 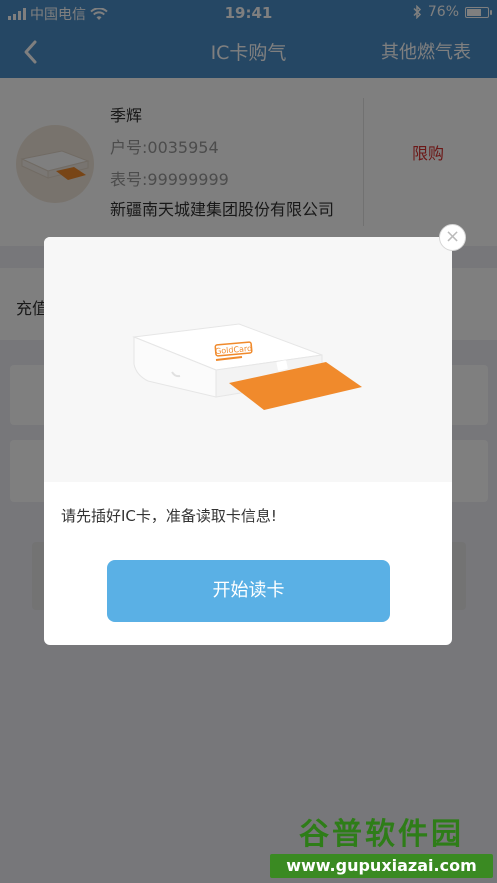 What do you see at coordinates (247, 366) in the screenshot?
I see `card-reader-device-icon: GoldCard` at bounding box center [247, 366].